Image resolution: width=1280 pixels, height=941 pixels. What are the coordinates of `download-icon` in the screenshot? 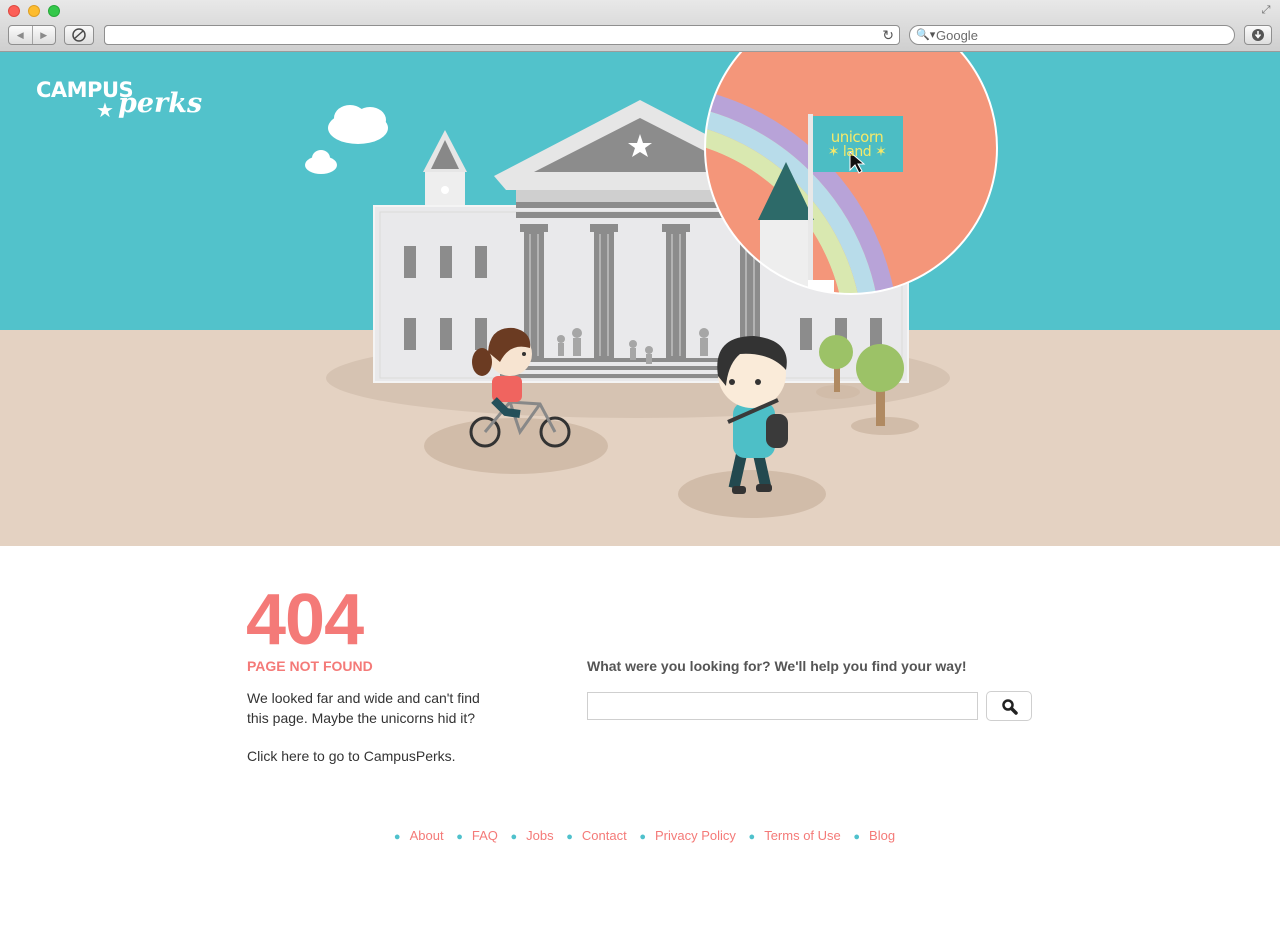 It's located at (1258, 35).